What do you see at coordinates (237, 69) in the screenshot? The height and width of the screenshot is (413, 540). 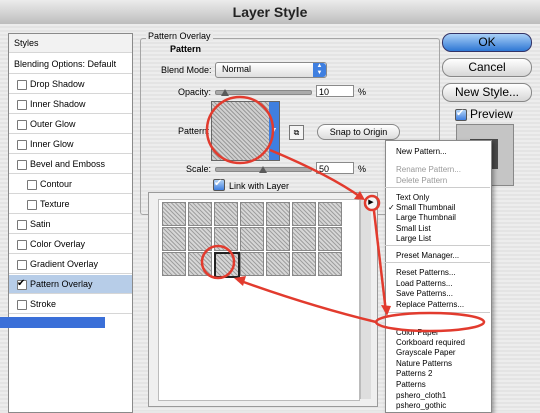 I see `blend-mode-value: Normal` at bounding box center [237, 69].